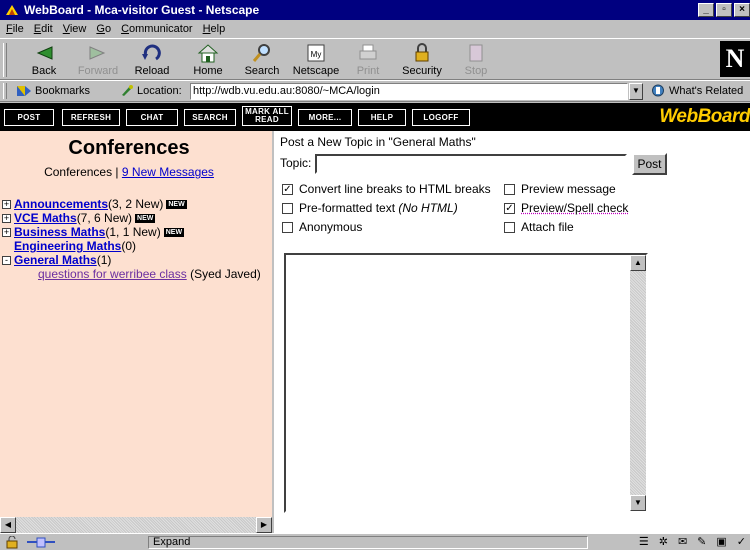 The width and height of the screenshot is (750, 550). I want to click on nav-chat: CHAT, so click(152, 117).